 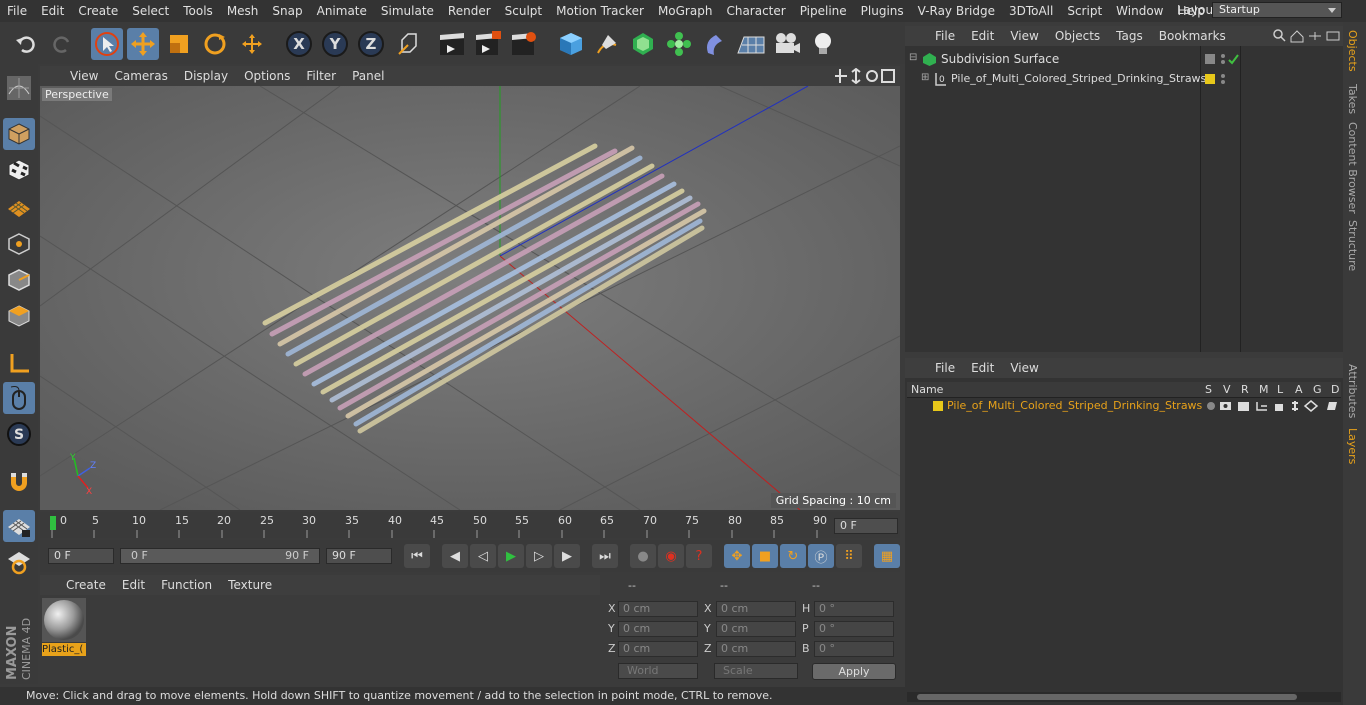 I want to click on menu-script: Script, so click(x=1084, y=11).